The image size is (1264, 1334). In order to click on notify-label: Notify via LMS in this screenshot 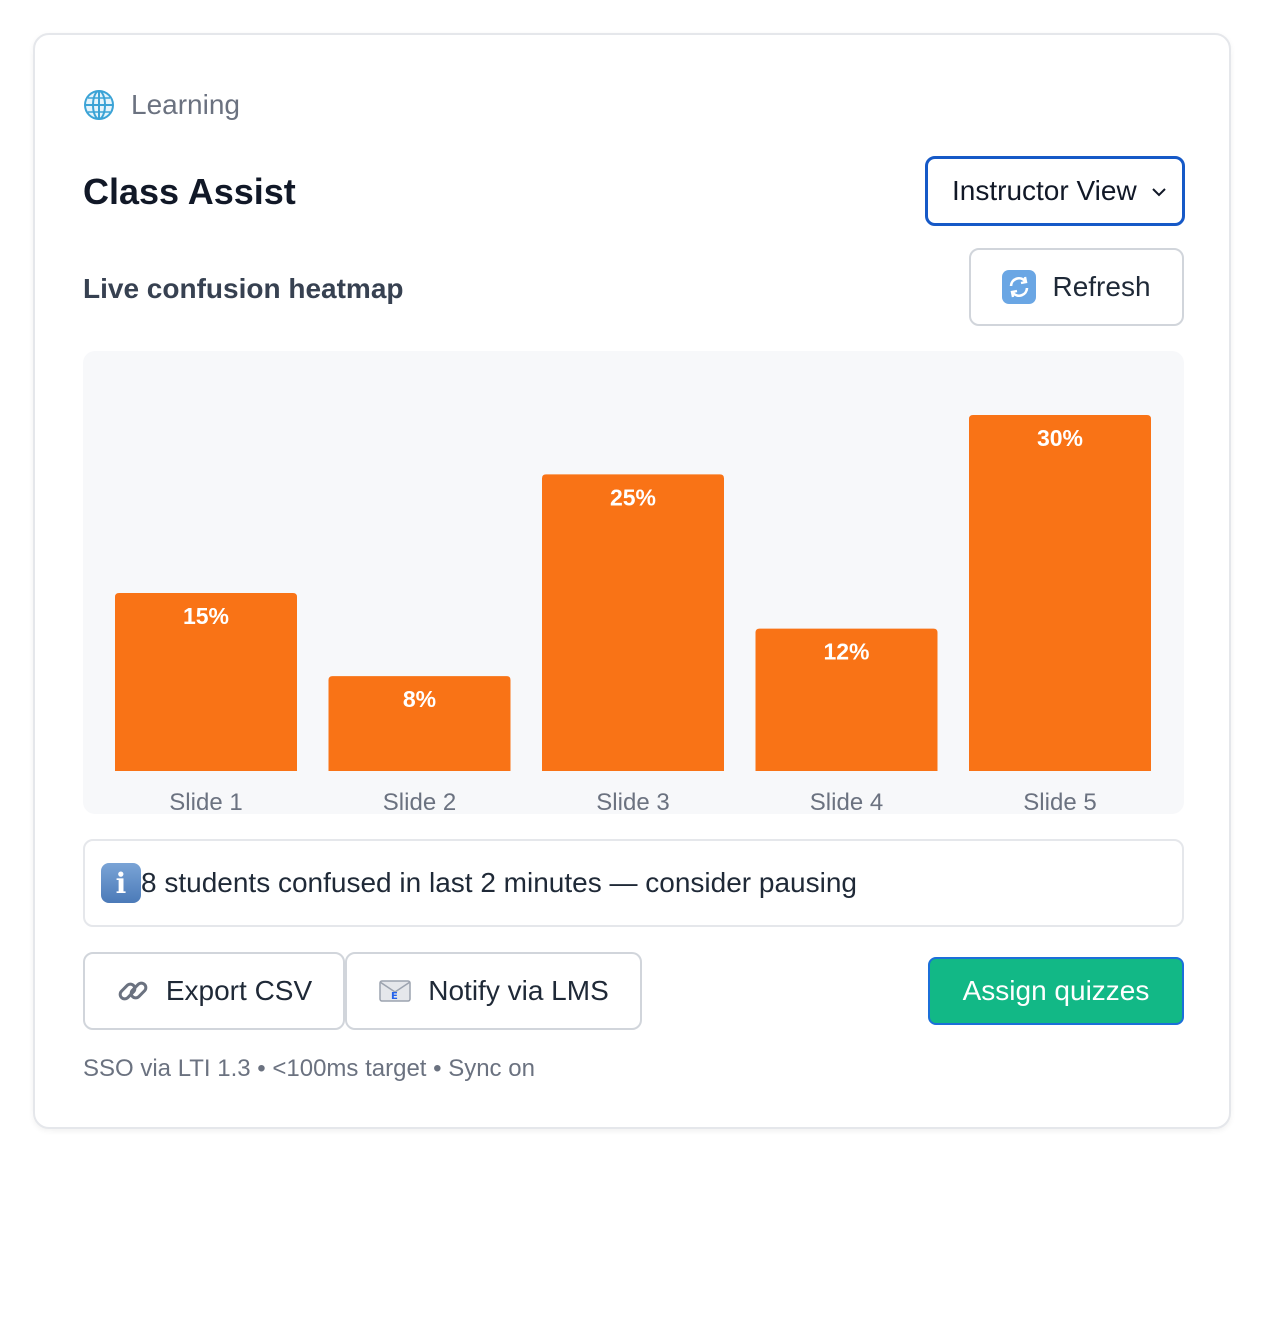, I will do `click(518, 990)`.